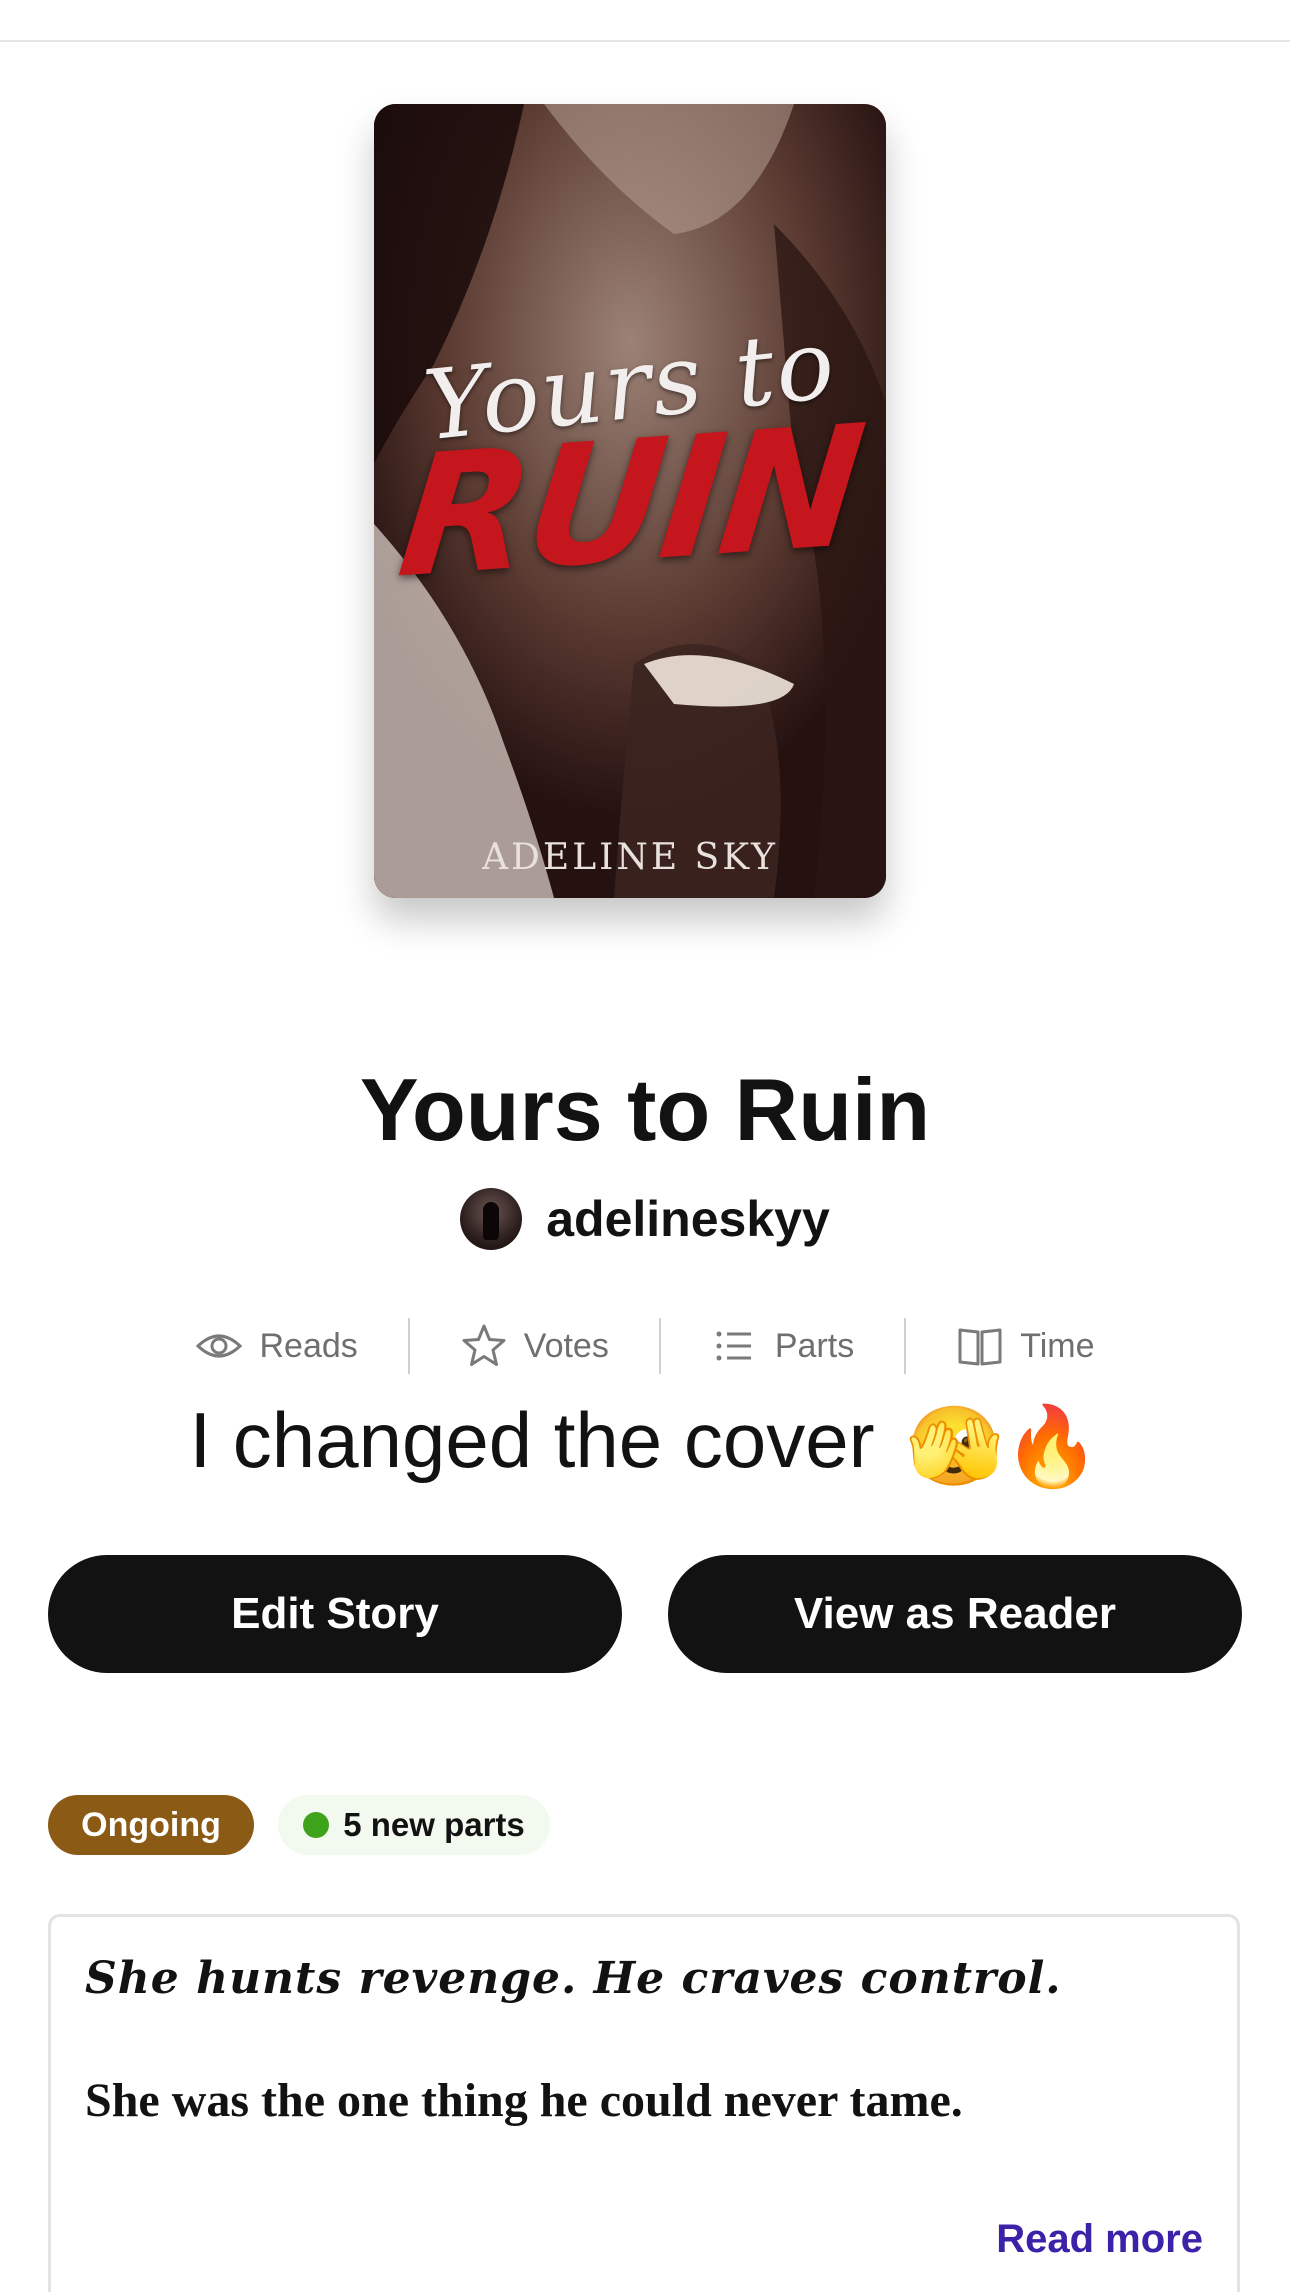 This screenshot has height=2292, width=1290. Describe the element at coordinates (980, 1347) in the screenshot. I see `book-icon` at that location.